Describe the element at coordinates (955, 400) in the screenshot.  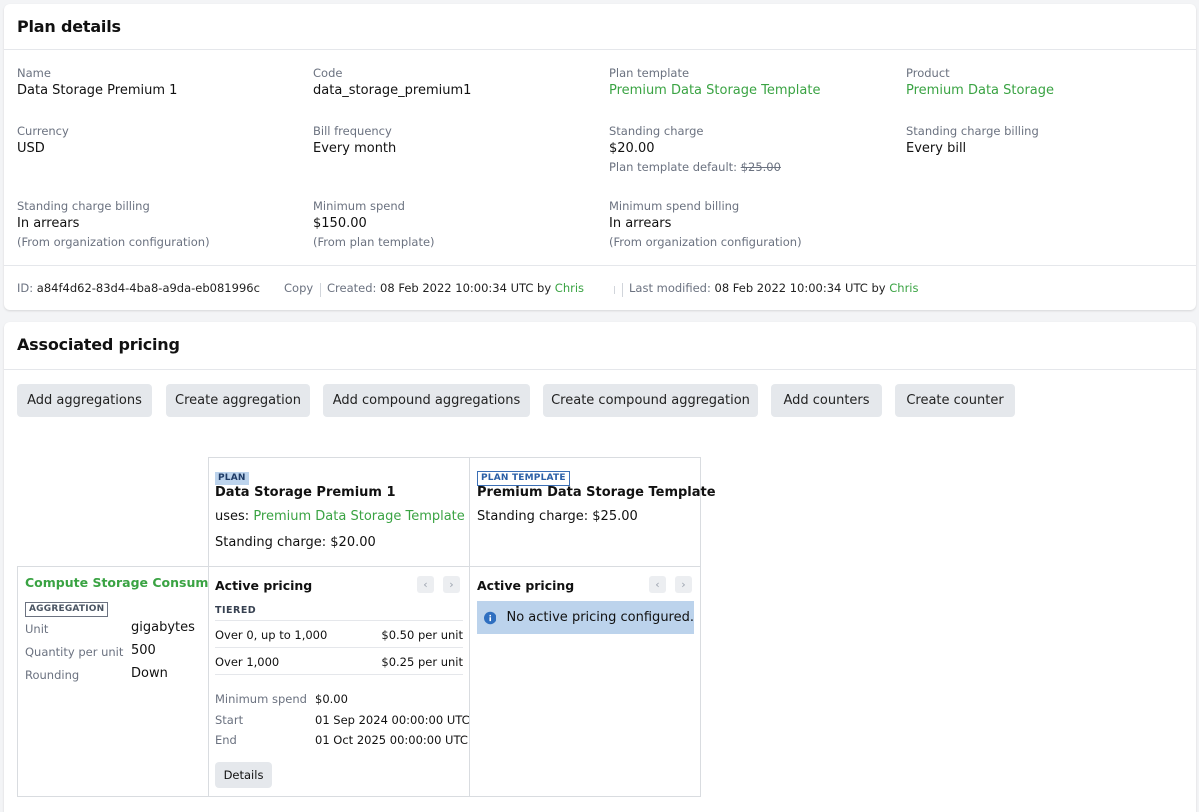
I see `create-counter-button: Create counter` at that location.